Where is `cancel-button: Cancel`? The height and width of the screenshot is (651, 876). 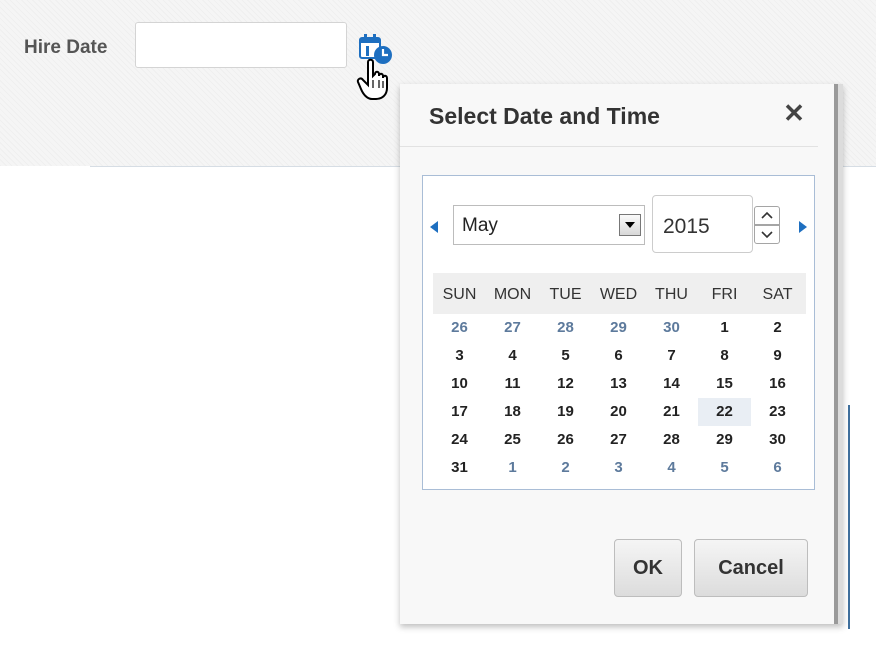
cancel-button: Cancel is located at coordinates (751, 568).